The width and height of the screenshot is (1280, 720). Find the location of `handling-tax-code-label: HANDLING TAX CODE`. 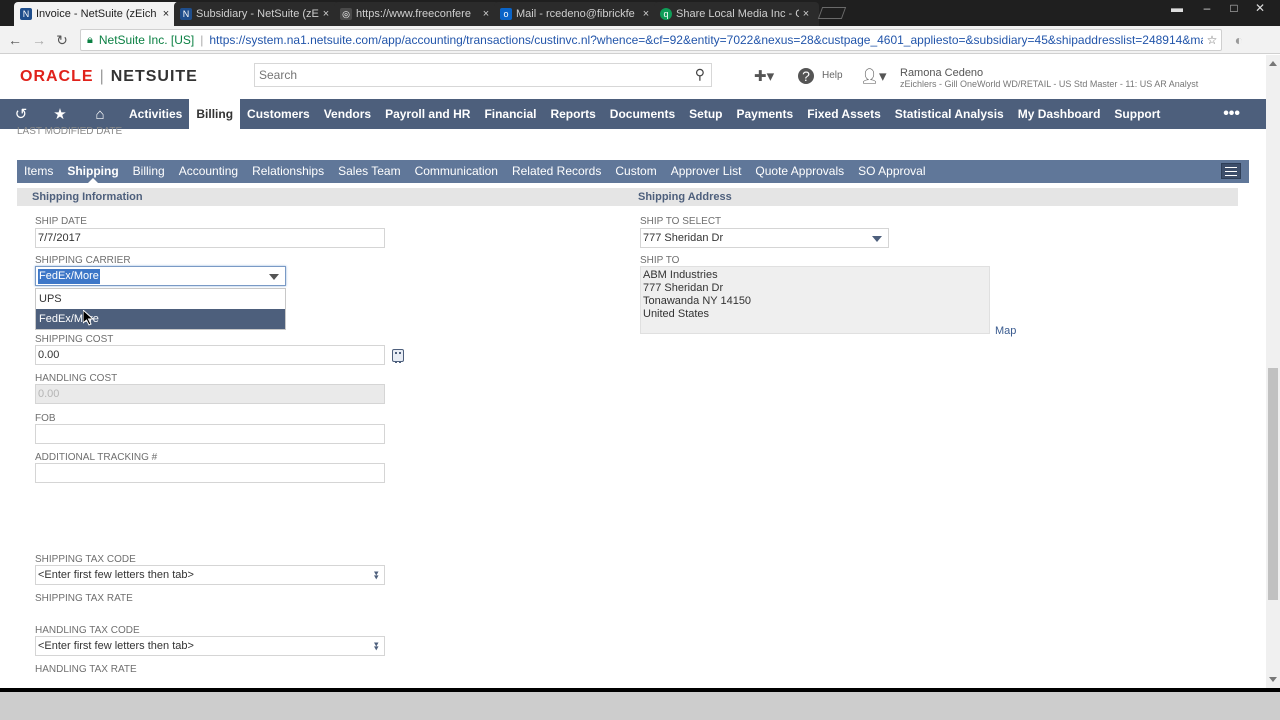

handling-tax-code-label: HANDLING TAX CODE is located at coordinates (87, 630).